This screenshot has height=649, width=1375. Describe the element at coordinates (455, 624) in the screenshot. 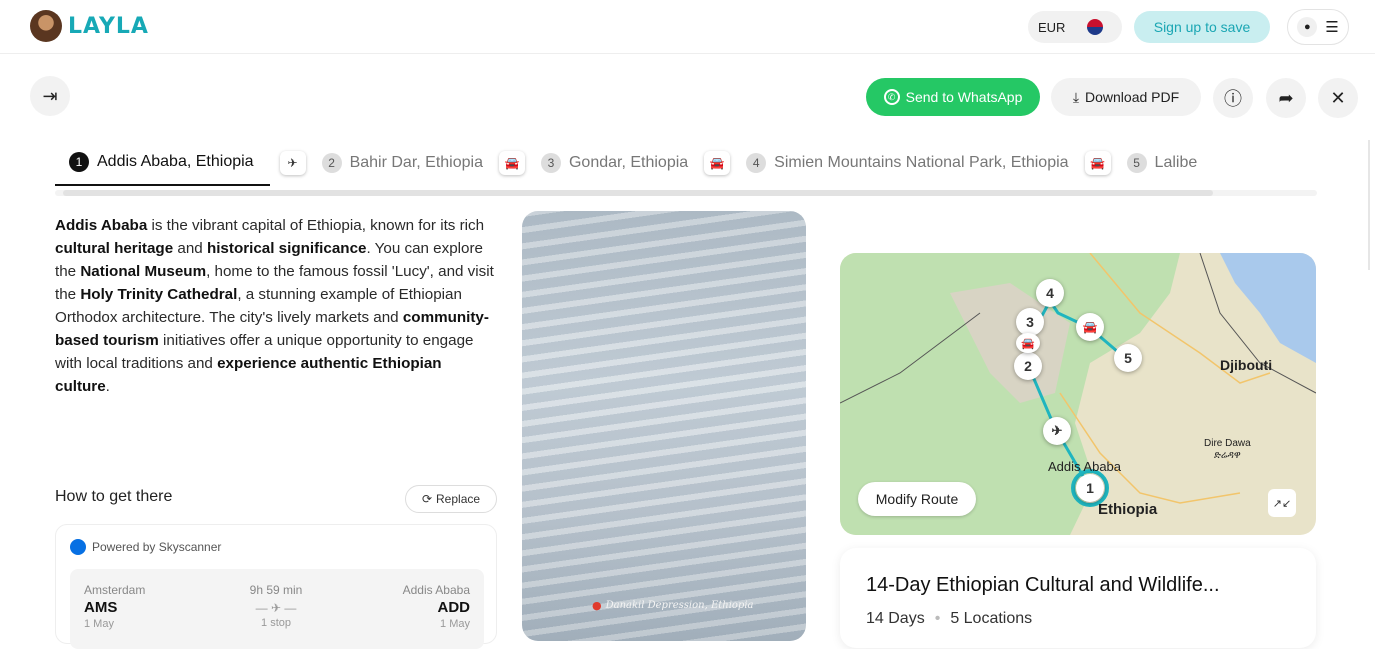

I see `destination-date: 1 May` at that location.